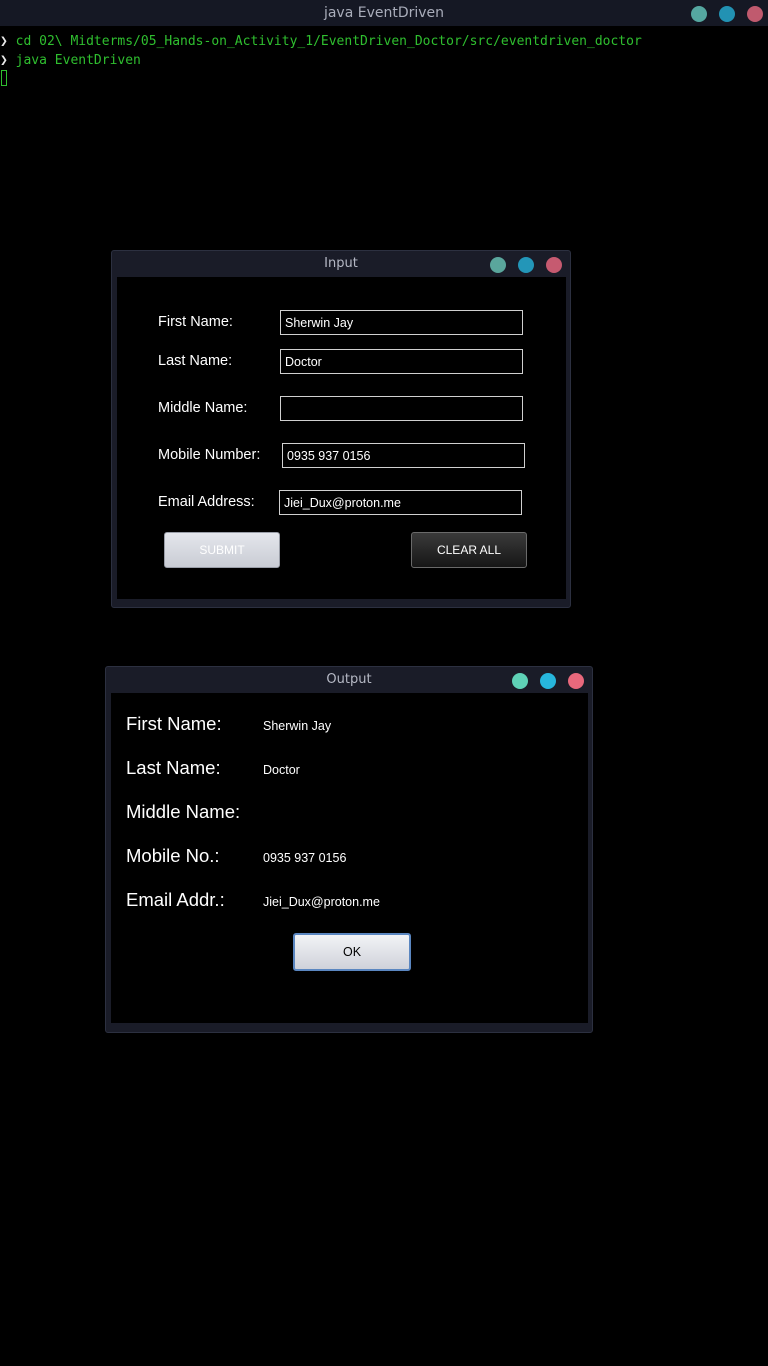  I want to click on ok-button: OK, so click(352, 952).